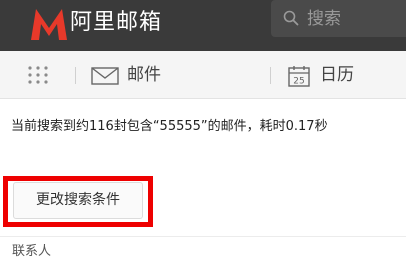 Image resolution: width=406 pixels, height=266 pixels. Describe the element at coordinates (299, 76) in the screenshot. I see `calendar-icon: 25` at that location.